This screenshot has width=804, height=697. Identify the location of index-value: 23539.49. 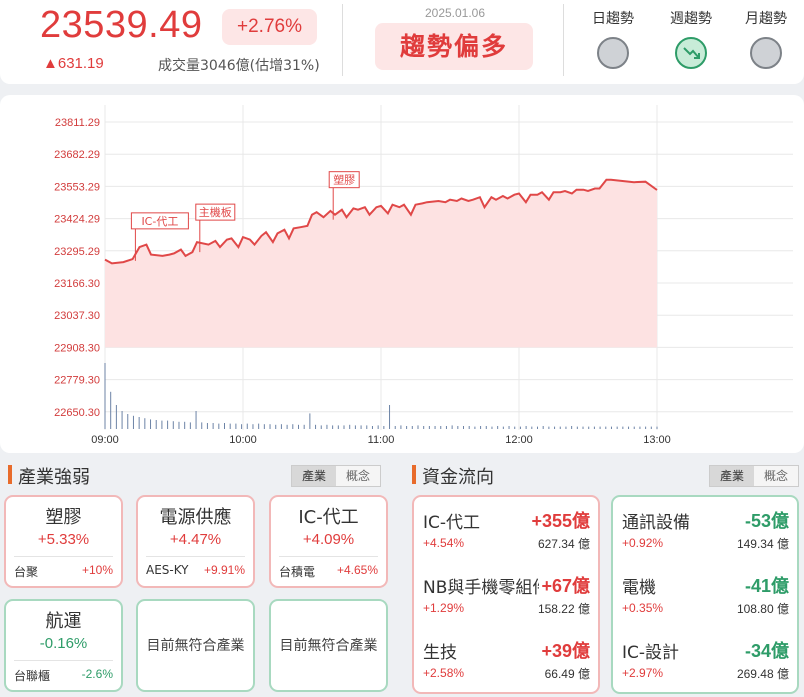
(121, 25).